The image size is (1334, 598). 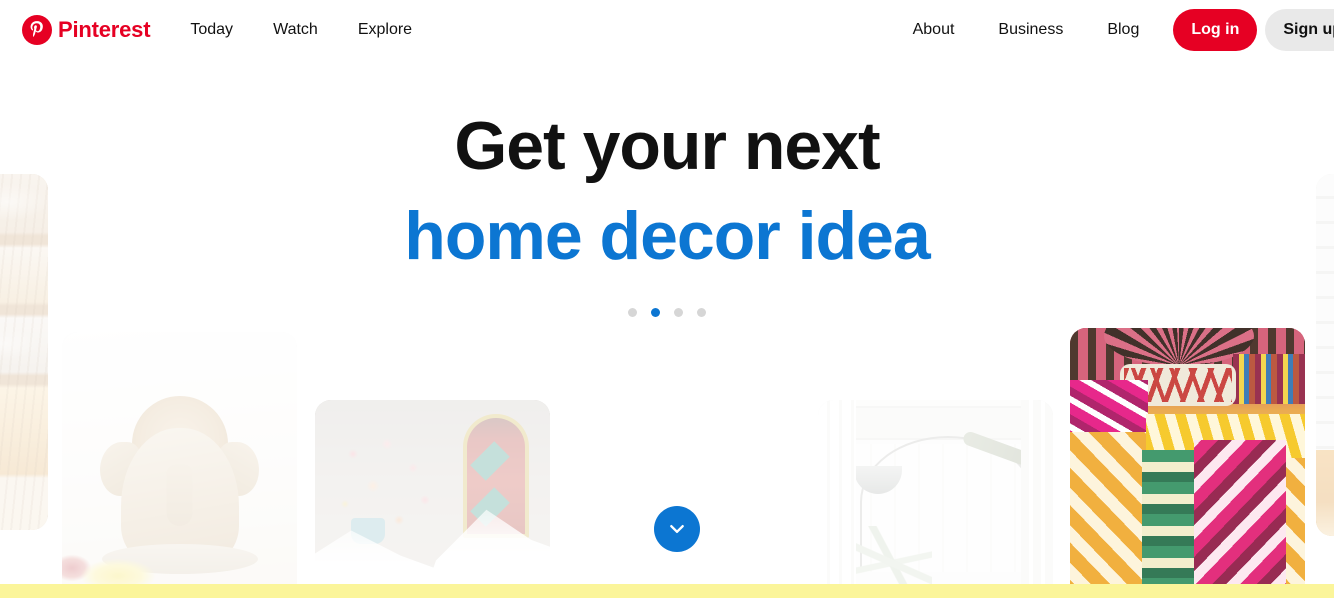 I want to click on hero-image-ganesha-statue, so click(x=179, y=465).